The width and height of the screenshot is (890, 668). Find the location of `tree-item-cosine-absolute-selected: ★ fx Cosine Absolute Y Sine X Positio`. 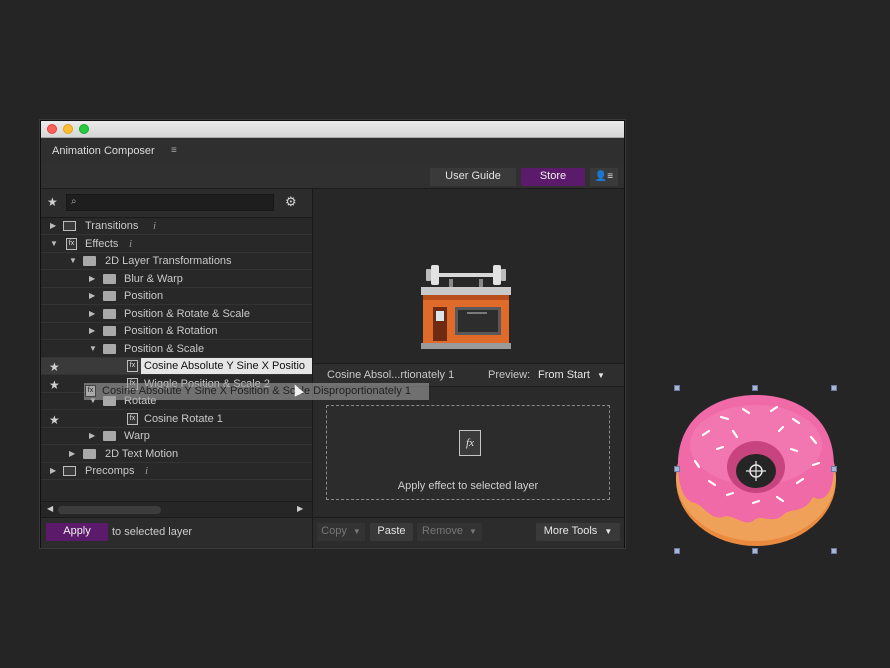

tree-item-cosine-absolute-selected: ★ fx Cosine Absolute Y Sine X Positio is located at coordinates (176, 366).